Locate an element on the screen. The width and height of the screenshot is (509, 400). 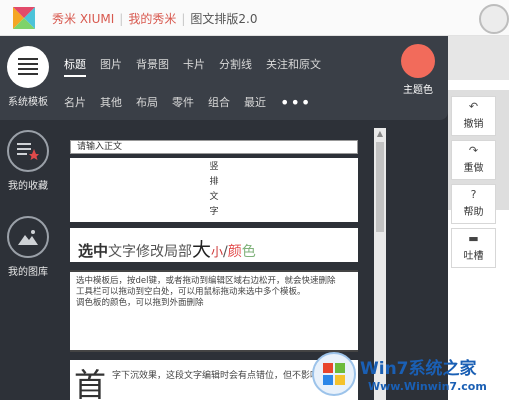
editor-actions: ↶ 撤销 ↷ 重做 ? 帮助 ▬ 吐槽 is located at coordinates (473, 184).